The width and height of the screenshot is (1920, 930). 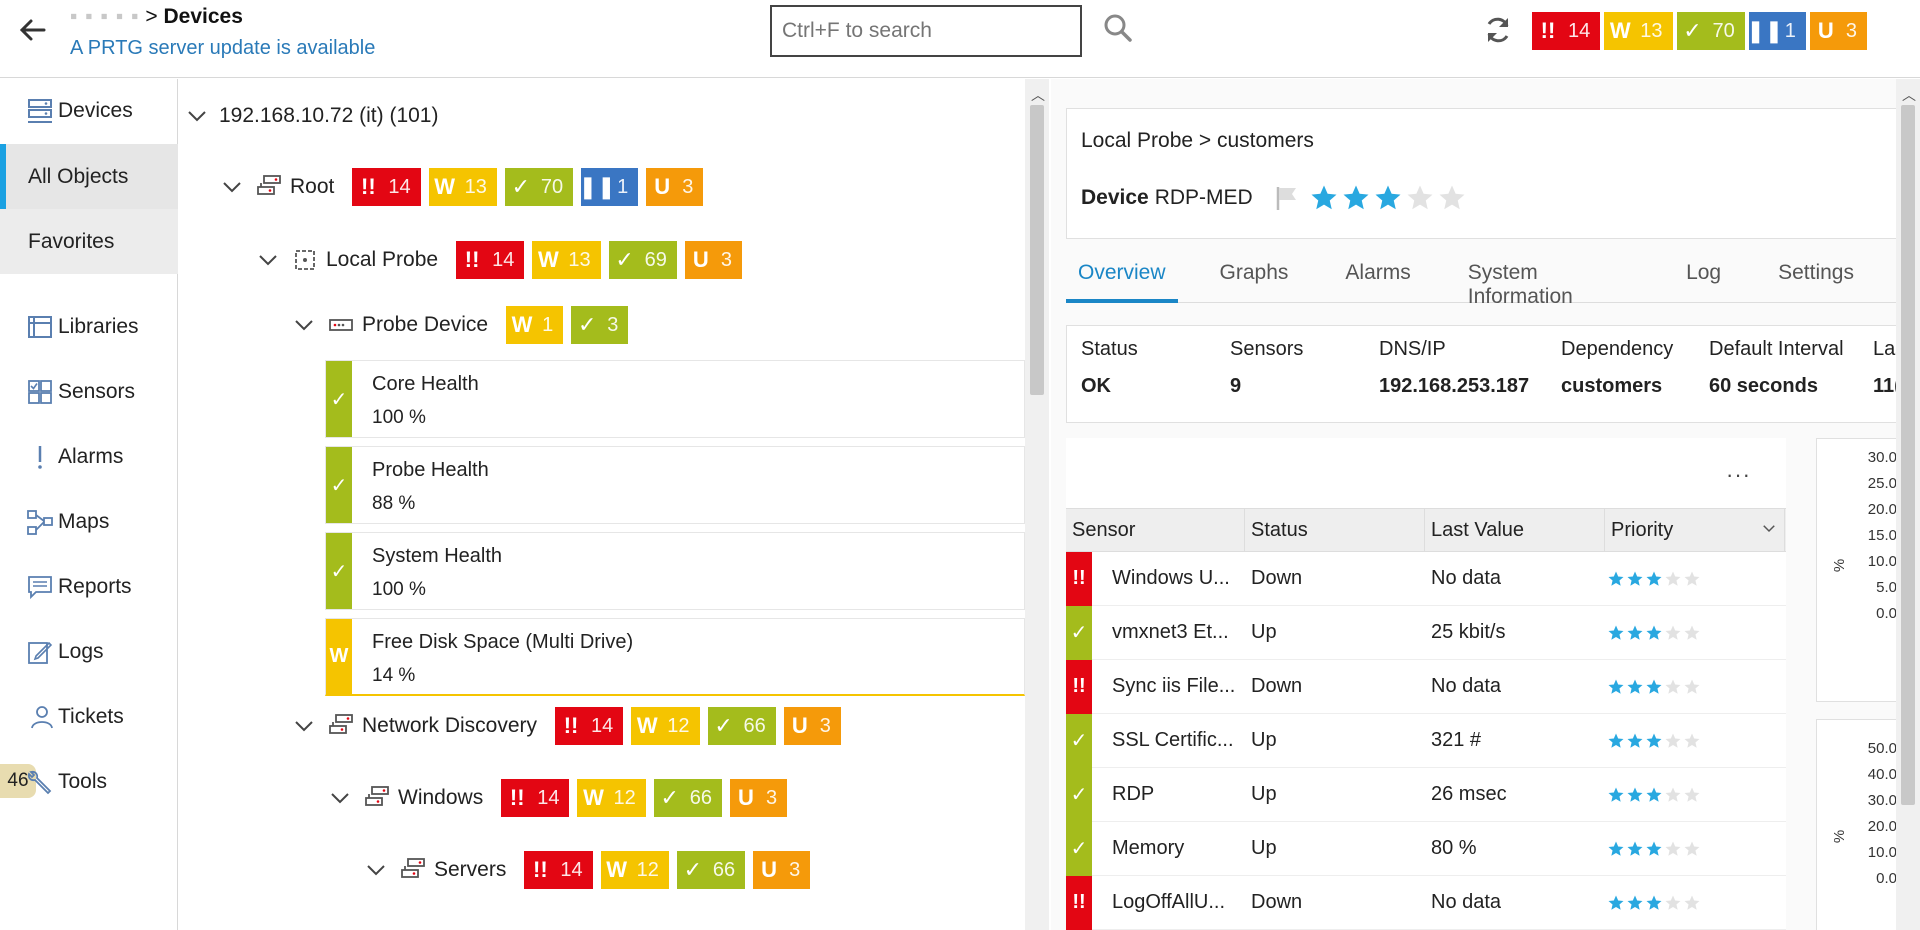 I want to click on nav-all-objects: All Objects, so click(x=89, y=176).